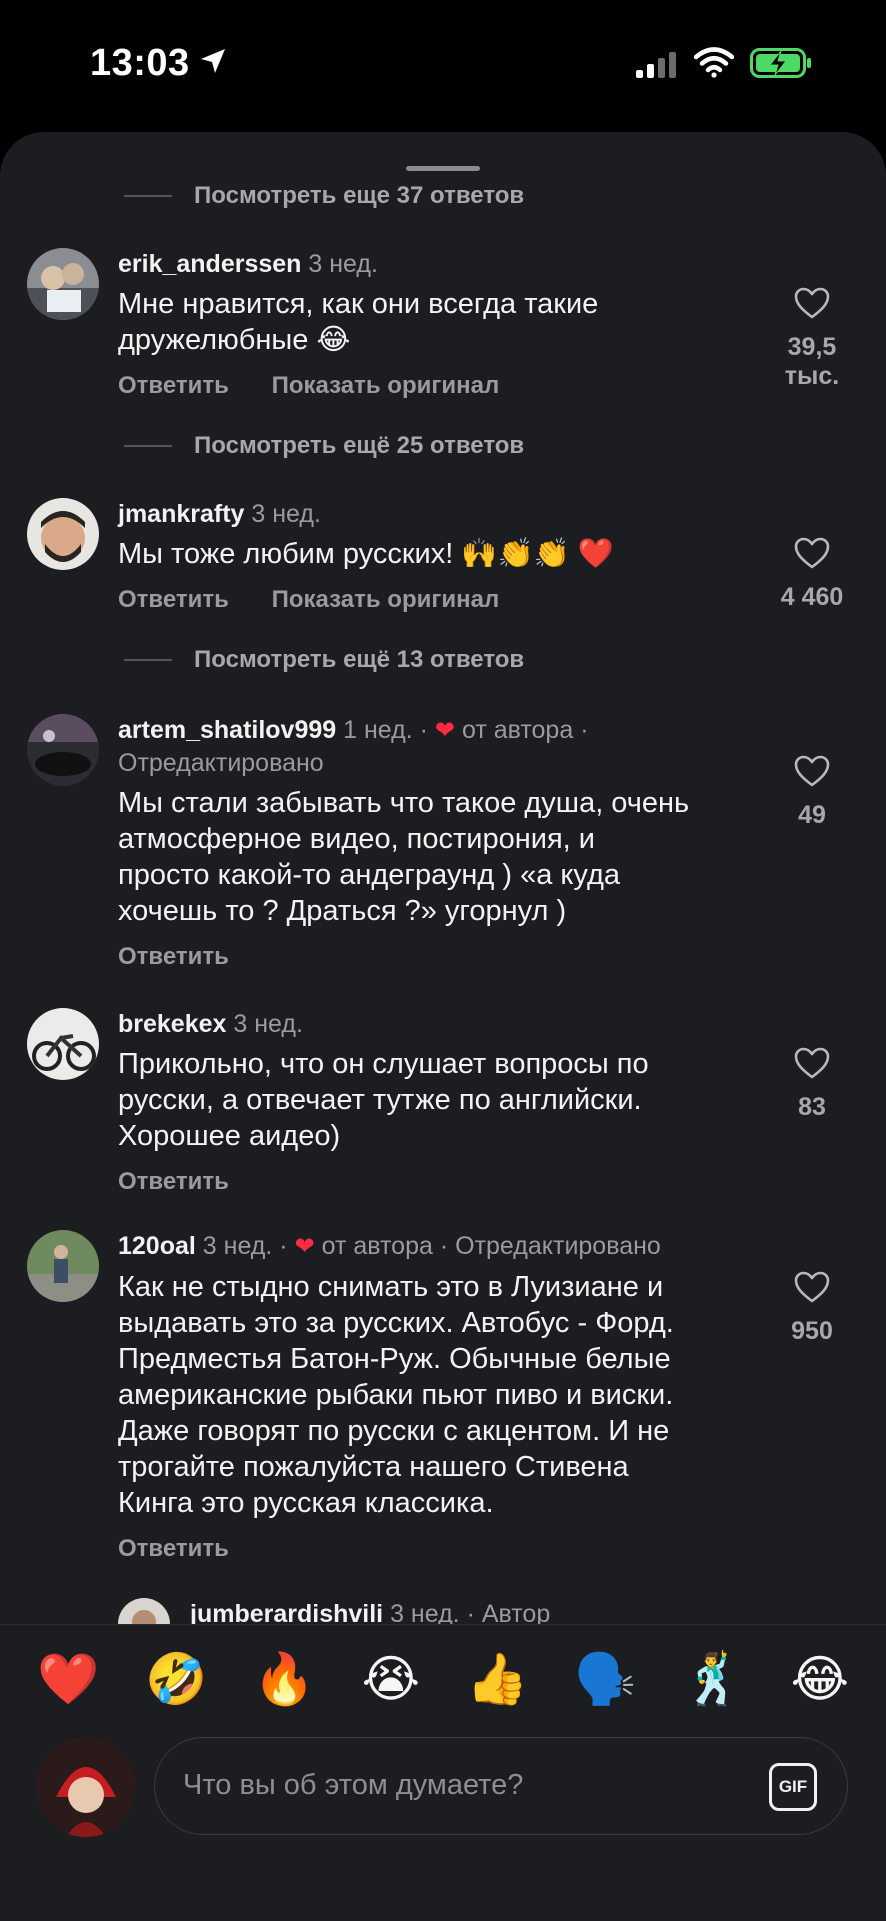  I want to click on quick-reactions: ❤️ 🤣 🔥 😭 👍 🗣️ 🕺 😂, so click(443, 1679).